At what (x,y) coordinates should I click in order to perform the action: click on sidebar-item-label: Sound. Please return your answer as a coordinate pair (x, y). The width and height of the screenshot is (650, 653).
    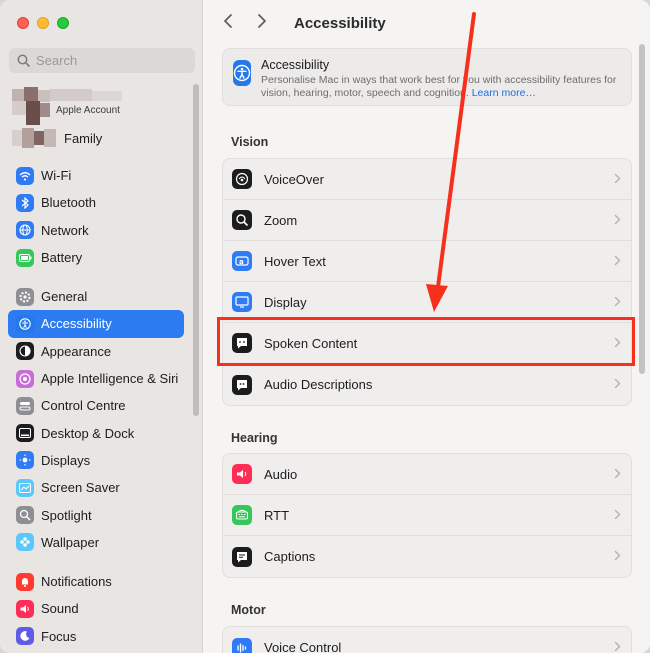
    Looking at the image, I should click on (60, 609).